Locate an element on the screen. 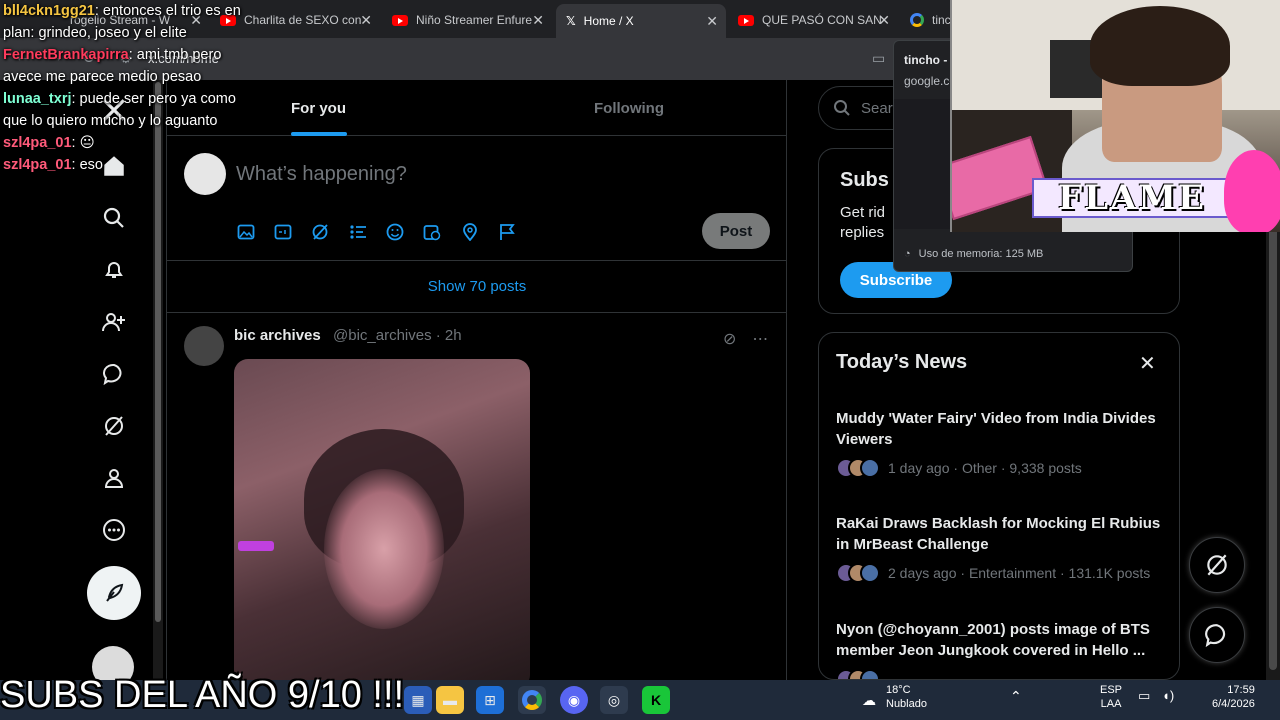 Image resolution: width=1280 pixels, height=720 pixels. language-code: ESP is located at coordinates (1111, 690).